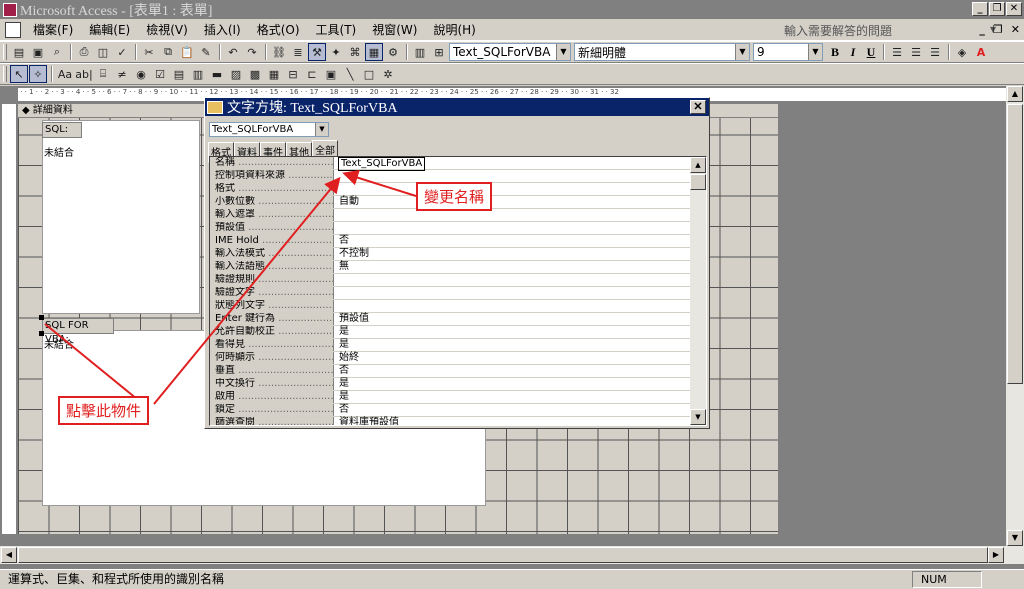 The height and width of the screenshot is (589, 1024). What do you see at coordinates (450, 241) in the screenshot?
I see `property-row: IME Hold否` at bounding box center [450, 241].